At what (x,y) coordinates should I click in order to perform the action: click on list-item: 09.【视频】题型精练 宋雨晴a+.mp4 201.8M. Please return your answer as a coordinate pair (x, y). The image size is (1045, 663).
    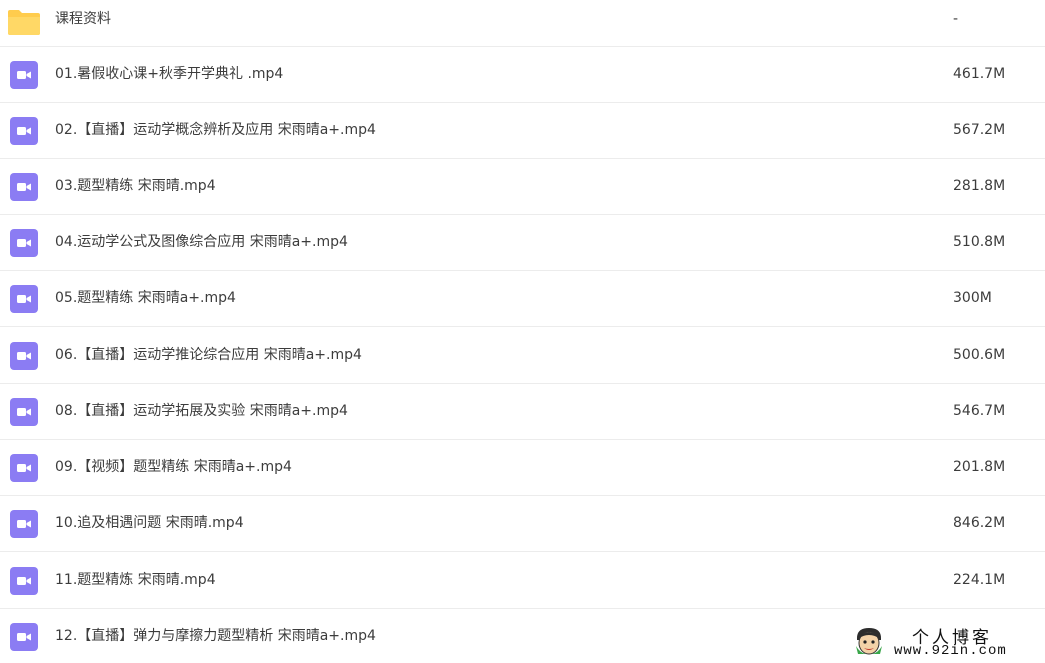
    Looking at the image, I should click on (522, 468).